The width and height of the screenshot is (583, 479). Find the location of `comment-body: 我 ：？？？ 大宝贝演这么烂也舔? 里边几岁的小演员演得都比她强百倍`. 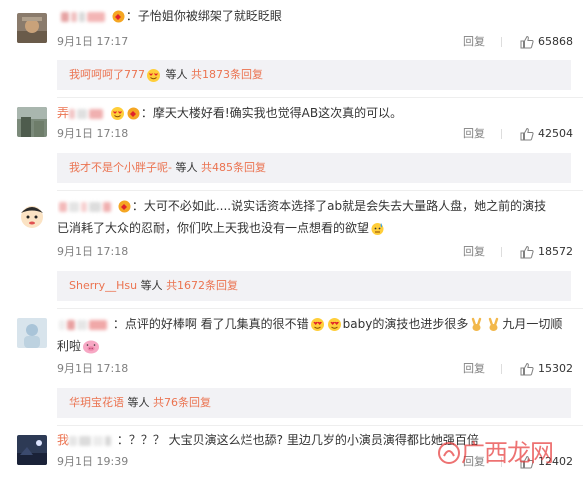

comment-body: 我 ：？？？ 大宝贝演这么烂也舔? 里边几岁的小演员演得都比她强百倍 is located at coordinates (268, 440).